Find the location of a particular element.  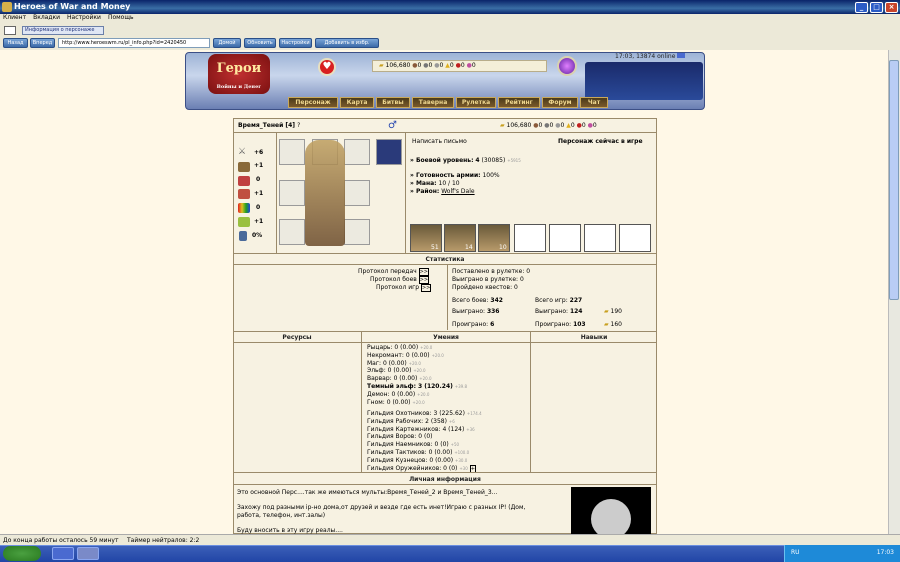

stat-luck: 0 is located at coordinates (258, 207).